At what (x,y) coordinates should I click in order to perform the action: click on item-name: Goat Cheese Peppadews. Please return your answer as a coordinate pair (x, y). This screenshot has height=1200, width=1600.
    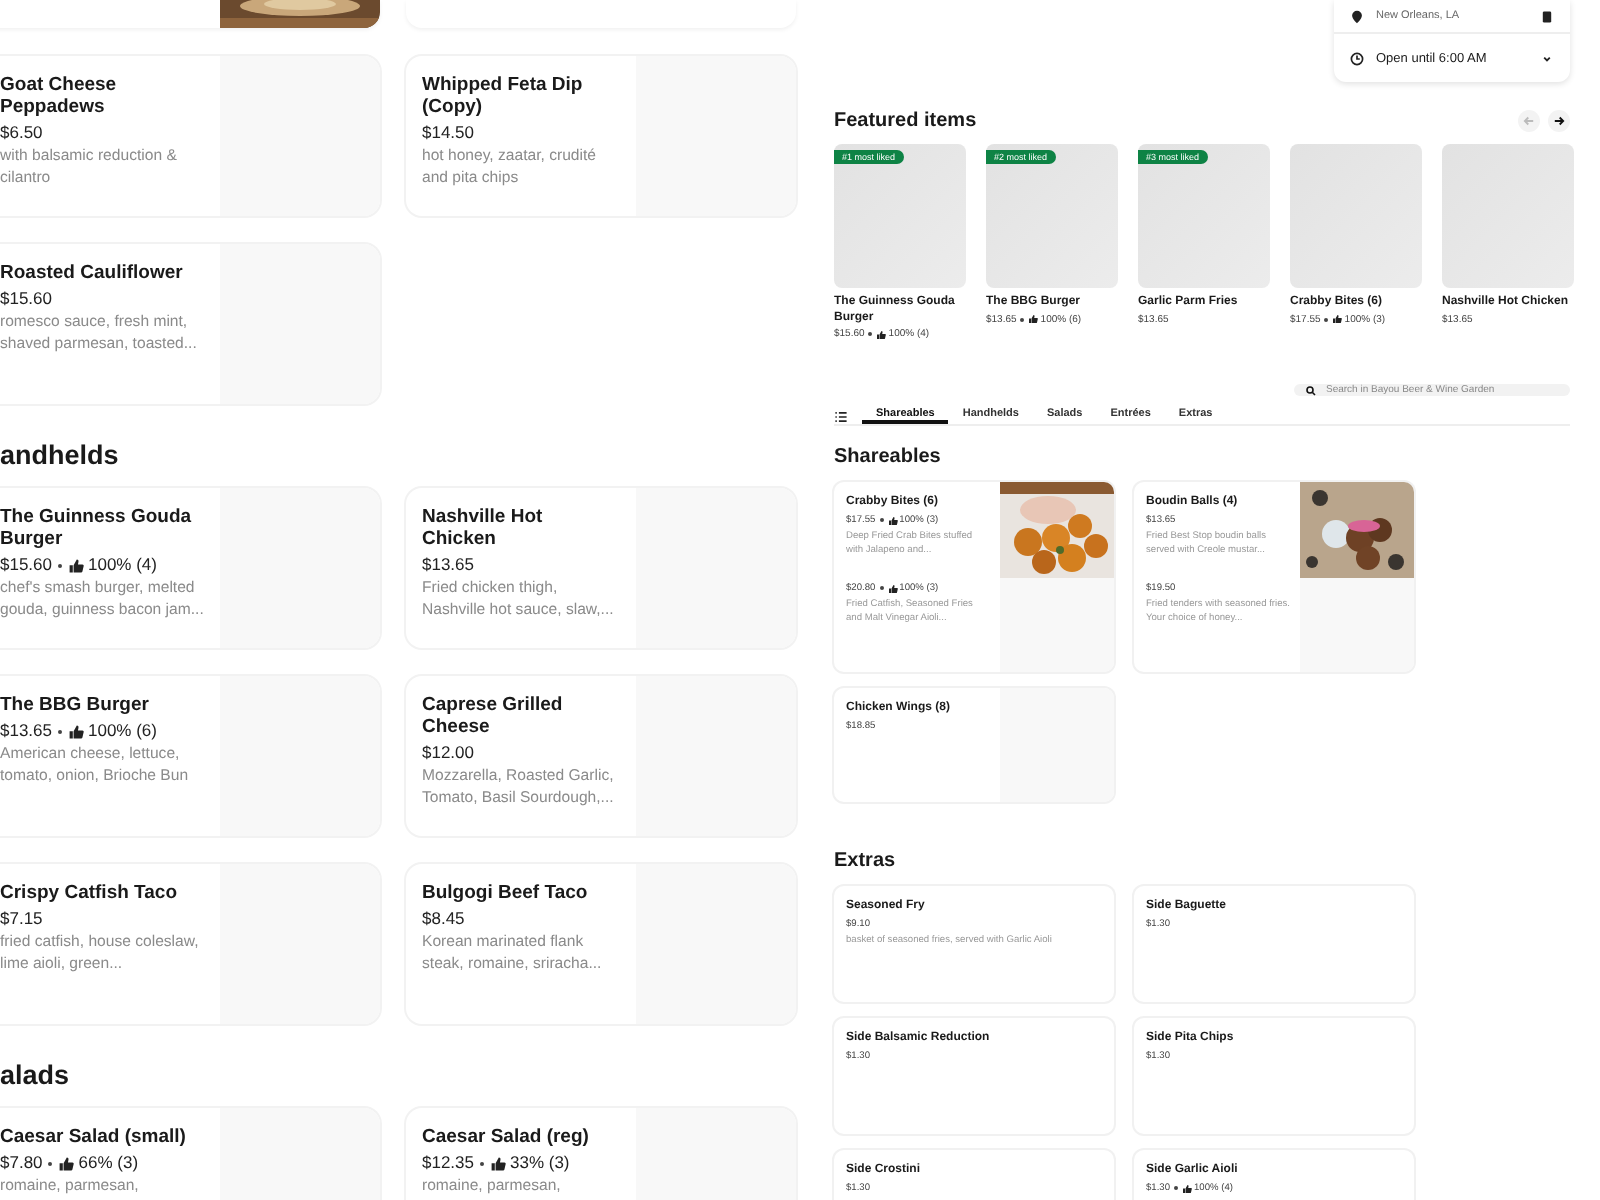
    Looking at the image, I should click on (59, 96).